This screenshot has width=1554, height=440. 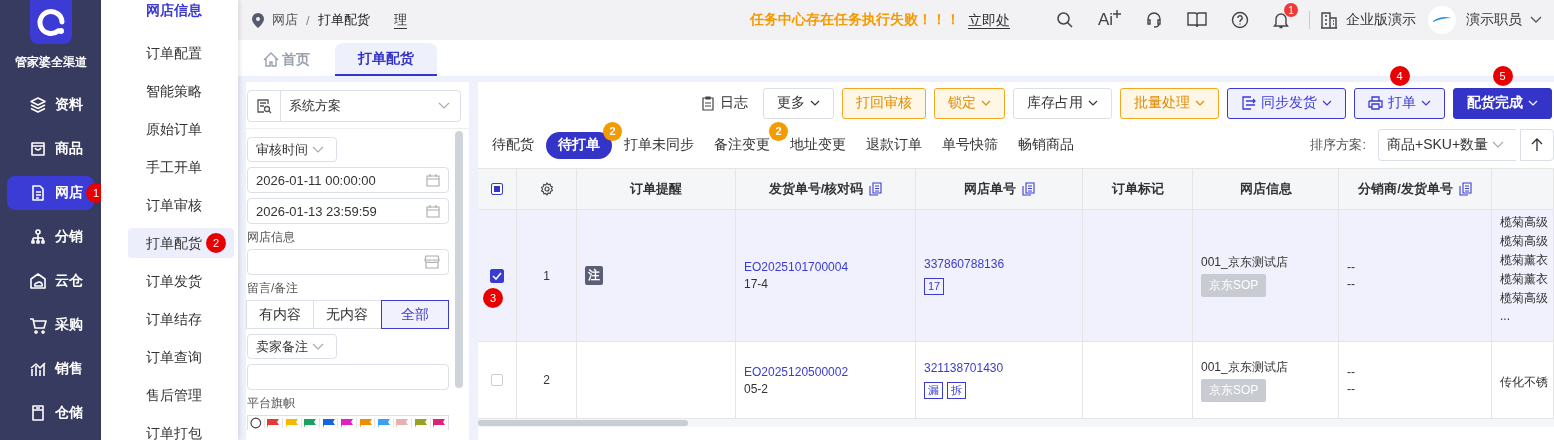 I want to click on submenu-item: 售后管理, so click(x=181, y=395).